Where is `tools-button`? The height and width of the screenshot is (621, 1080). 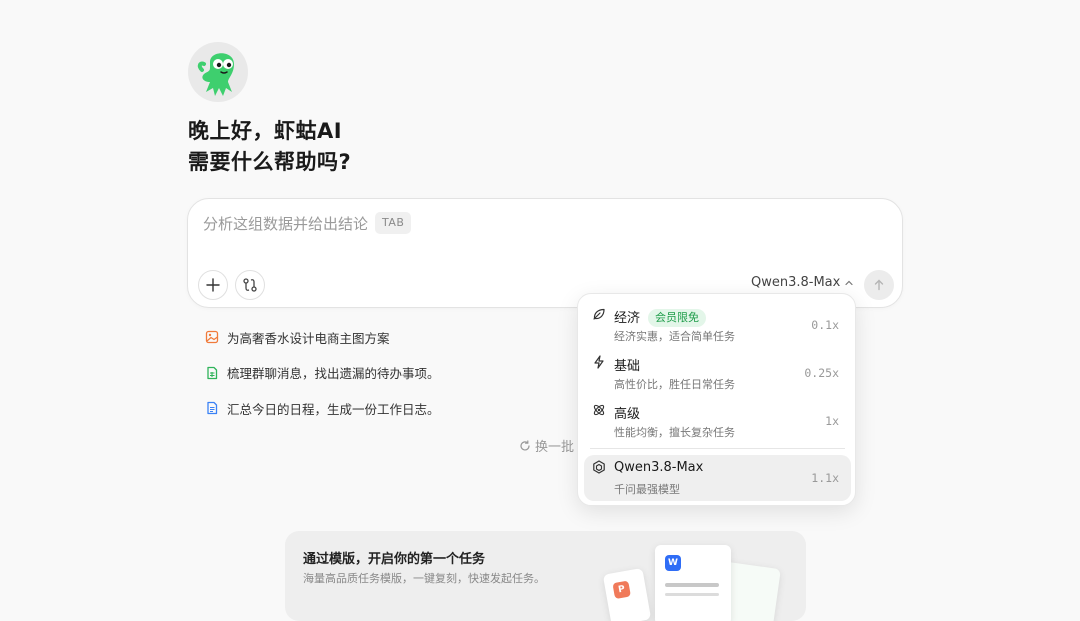 tools-button is located at coordinates (250, 285).